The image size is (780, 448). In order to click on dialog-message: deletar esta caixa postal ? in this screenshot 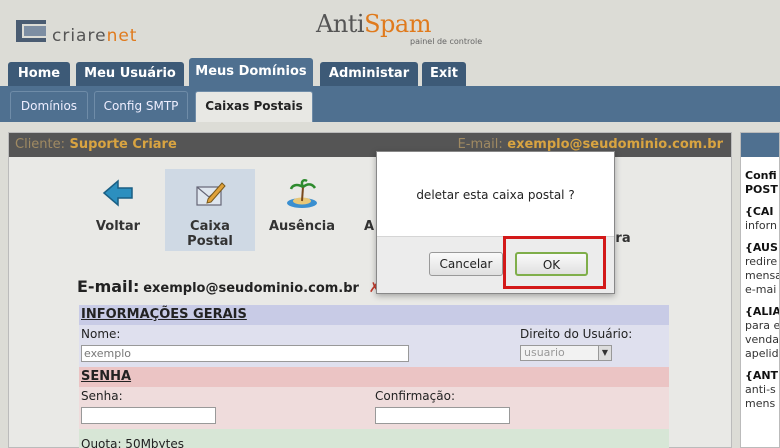, I will do `click(495, 195)`.